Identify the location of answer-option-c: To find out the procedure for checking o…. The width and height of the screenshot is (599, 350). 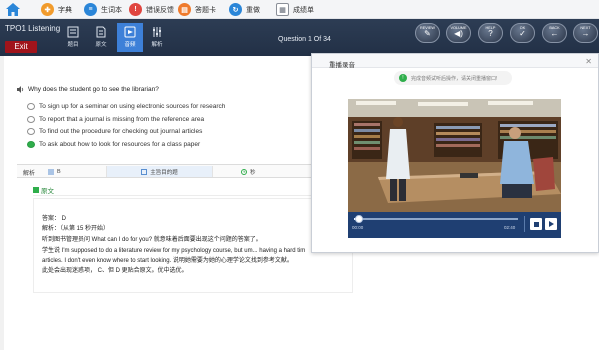
(114, 131).